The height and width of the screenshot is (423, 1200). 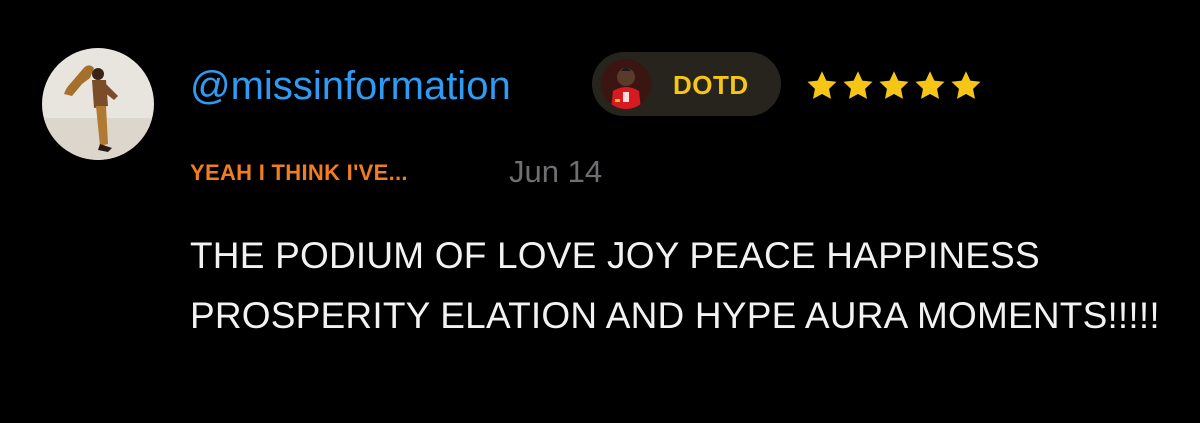 I want to click on username-link: @missinformation, so click(x=350, y=86).